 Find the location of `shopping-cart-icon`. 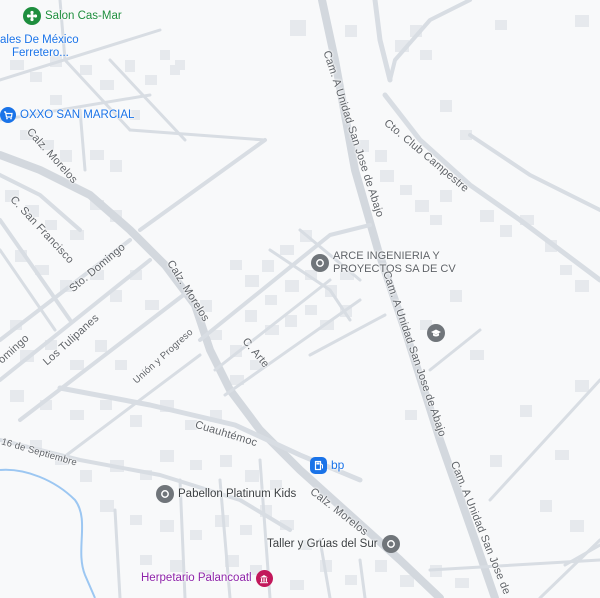

shopping-cart-icon is located at coordinates (8, 115).